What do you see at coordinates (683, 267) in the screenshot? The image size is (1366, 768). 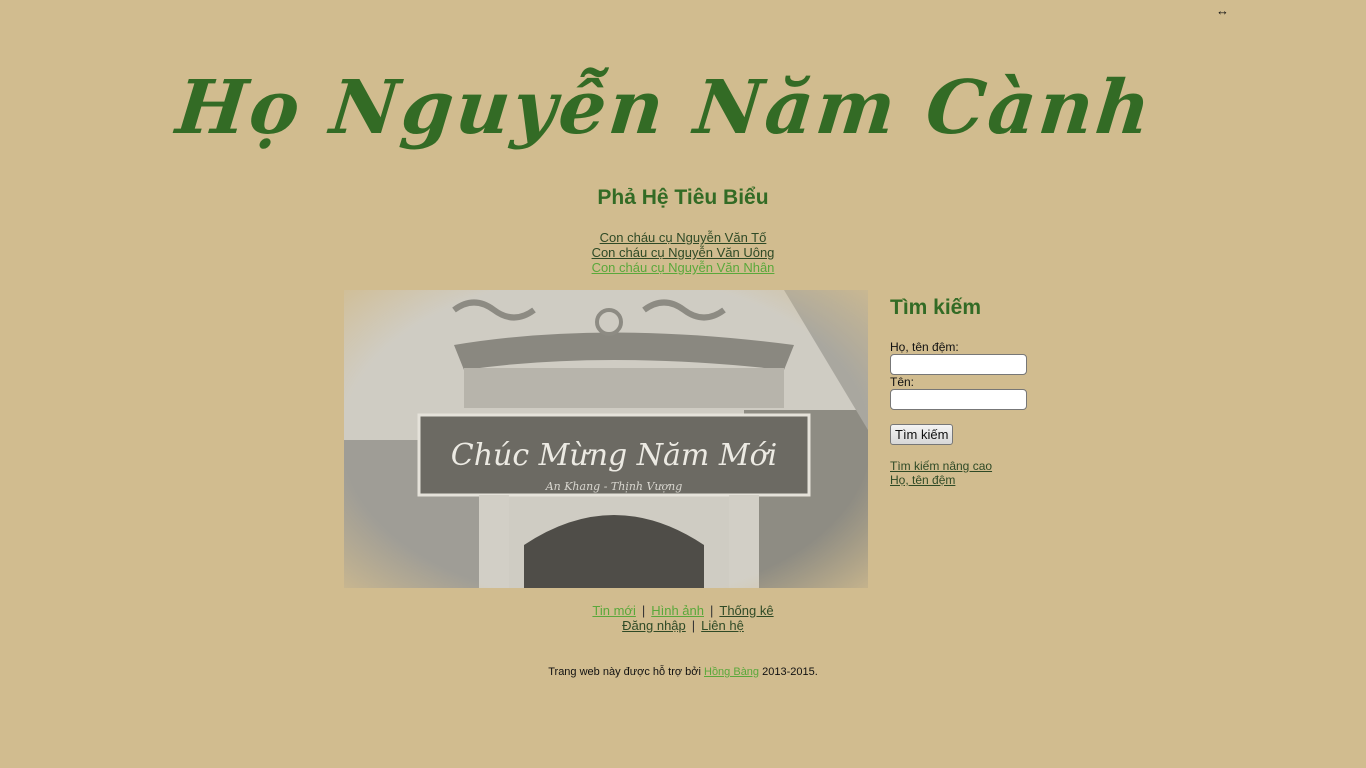 I see `family-link-van-nhan: Con cháu cụ Nguyễn Văn Nhân` at bounding box center [683, 267].